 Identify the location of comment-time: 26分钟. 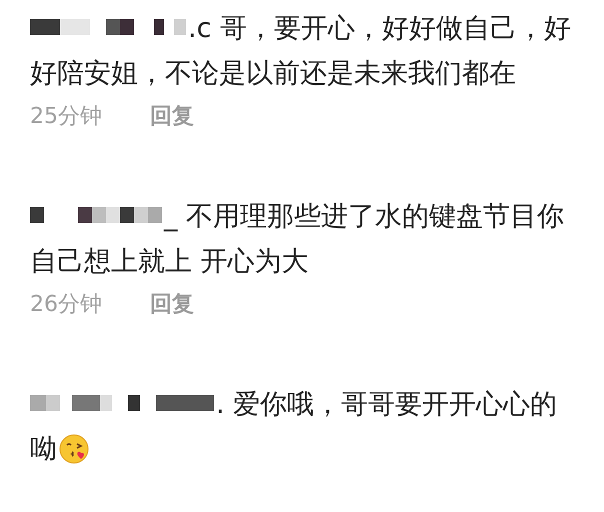
(66, 305).